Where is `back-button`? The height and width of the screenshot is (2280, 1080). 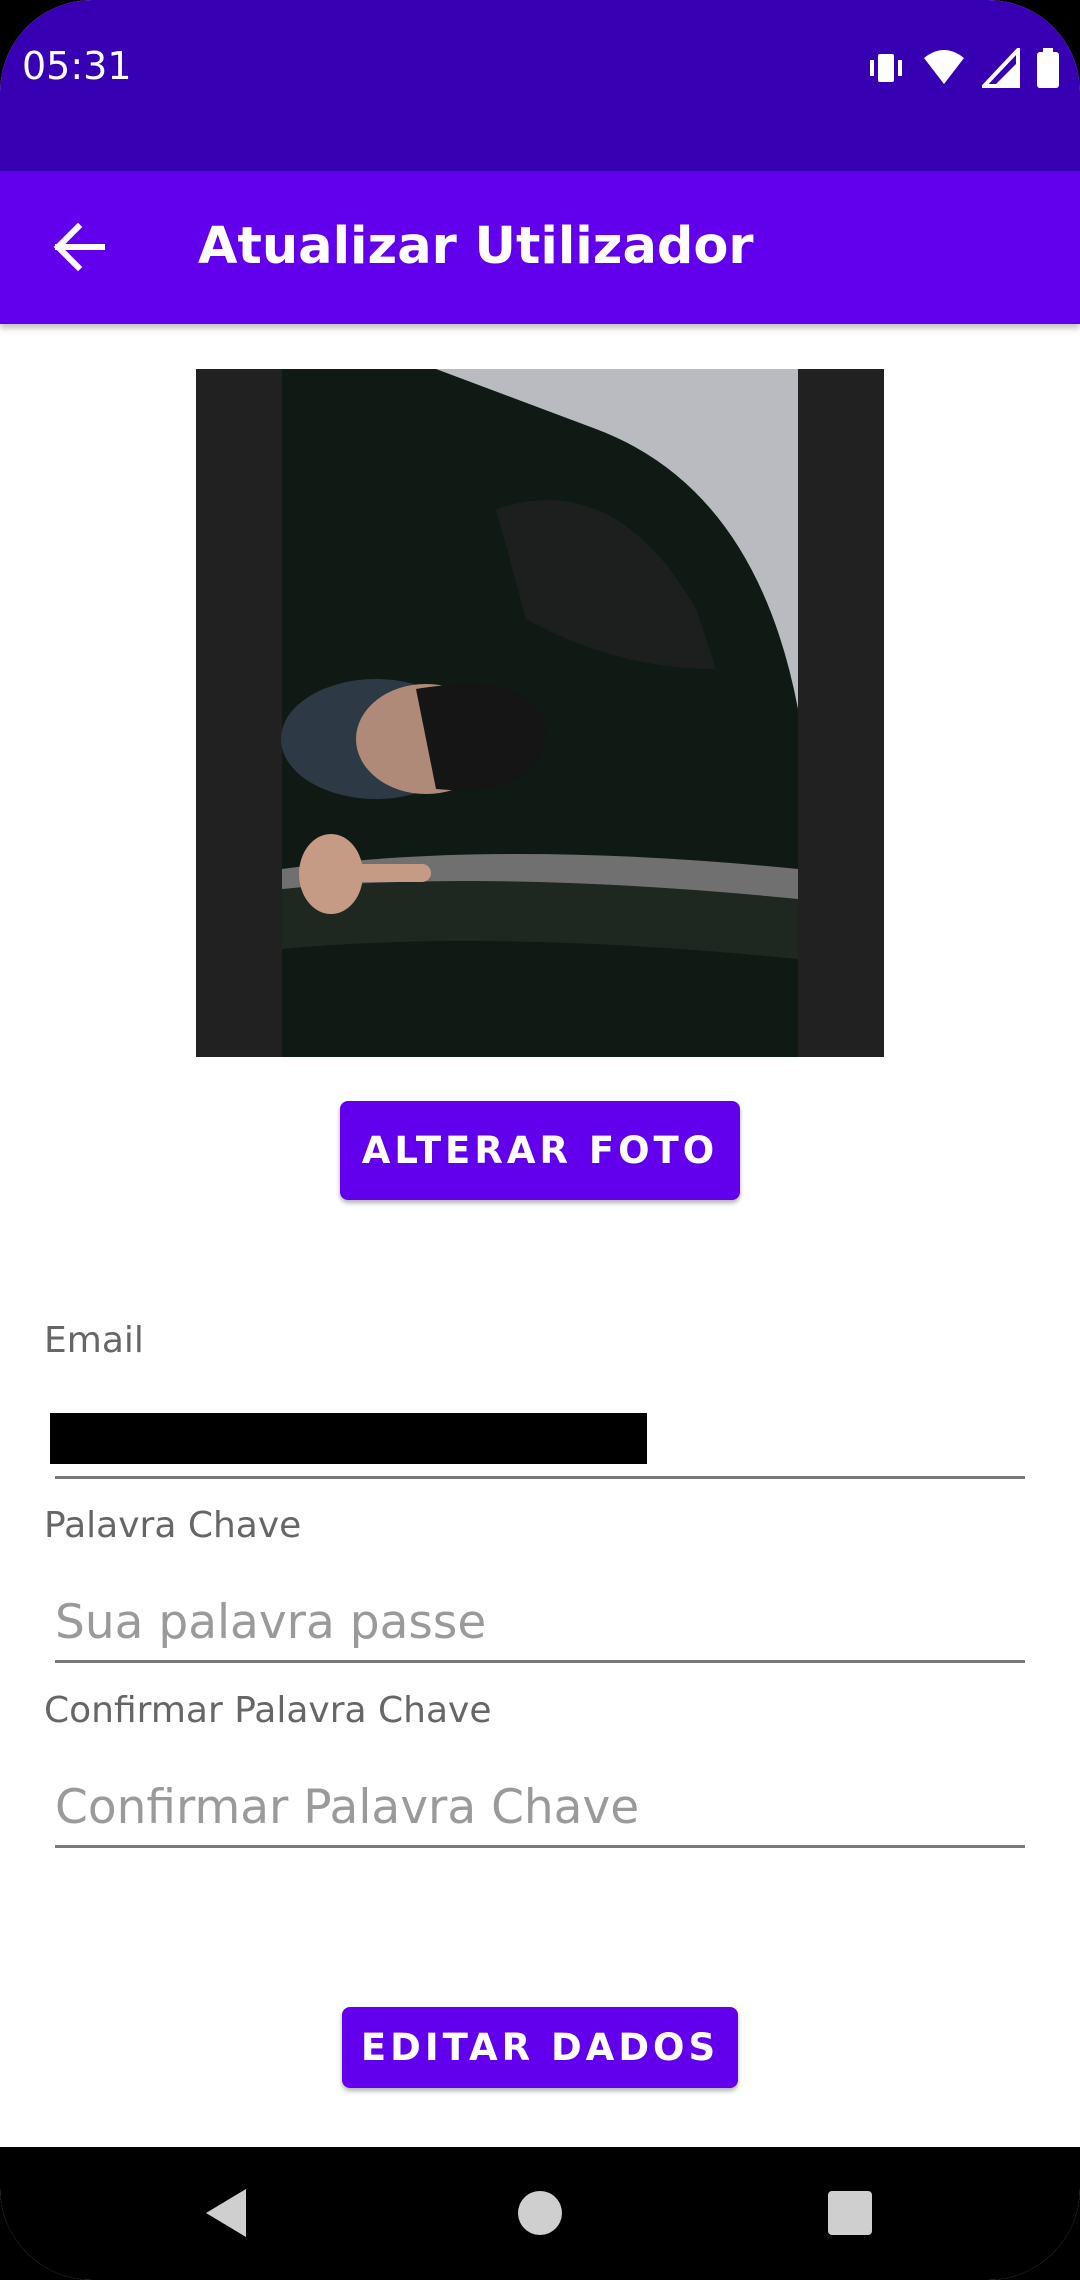 back-button is located at coordinates (80, 247).